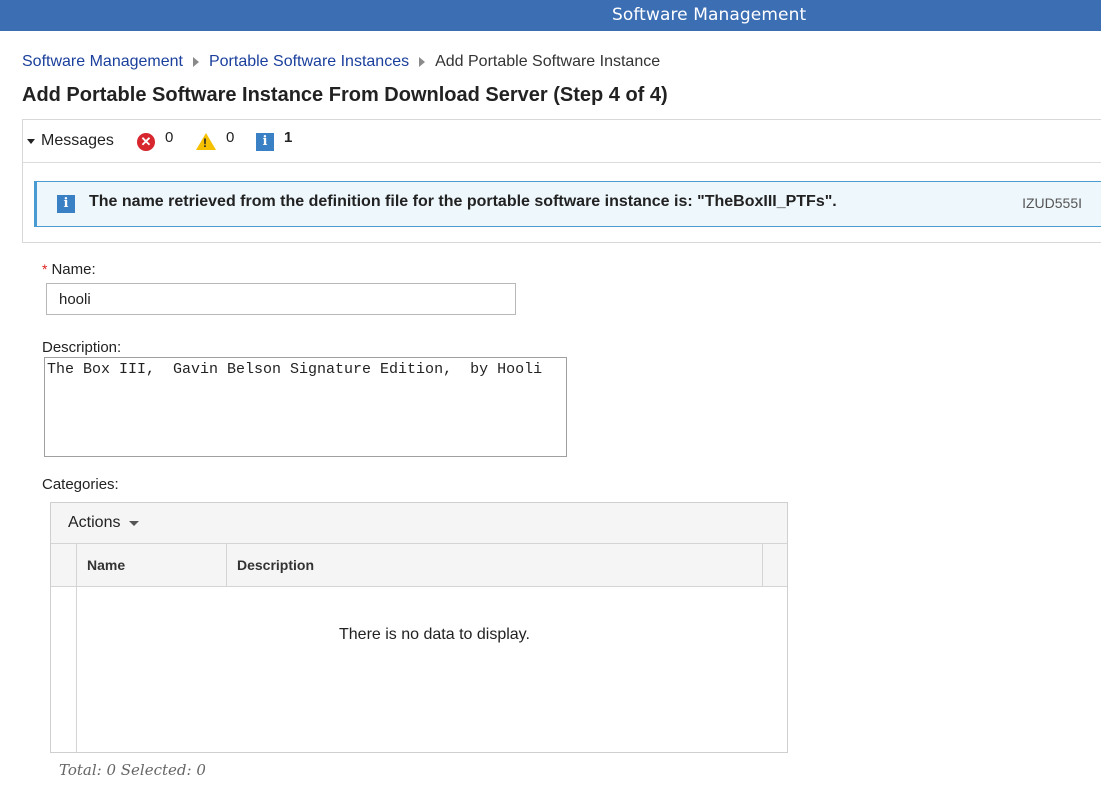  Describe the element at coordinates (82, 347) in the screenshot. I see `description-label: Description:` at that location.